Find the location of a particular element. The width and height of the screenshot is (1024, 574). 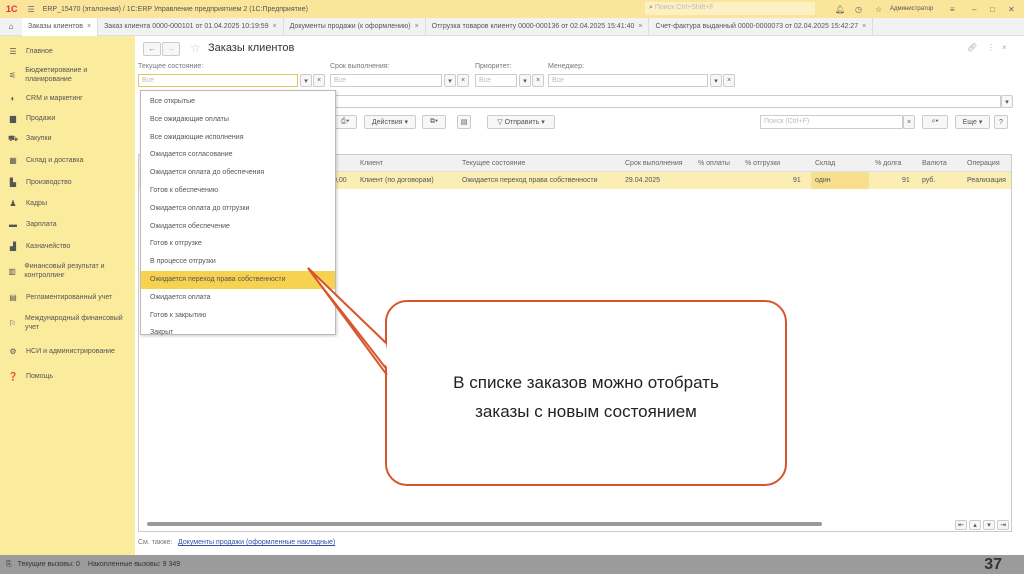

scroll-down-button: ▾ is located at coordinates (989, 525).